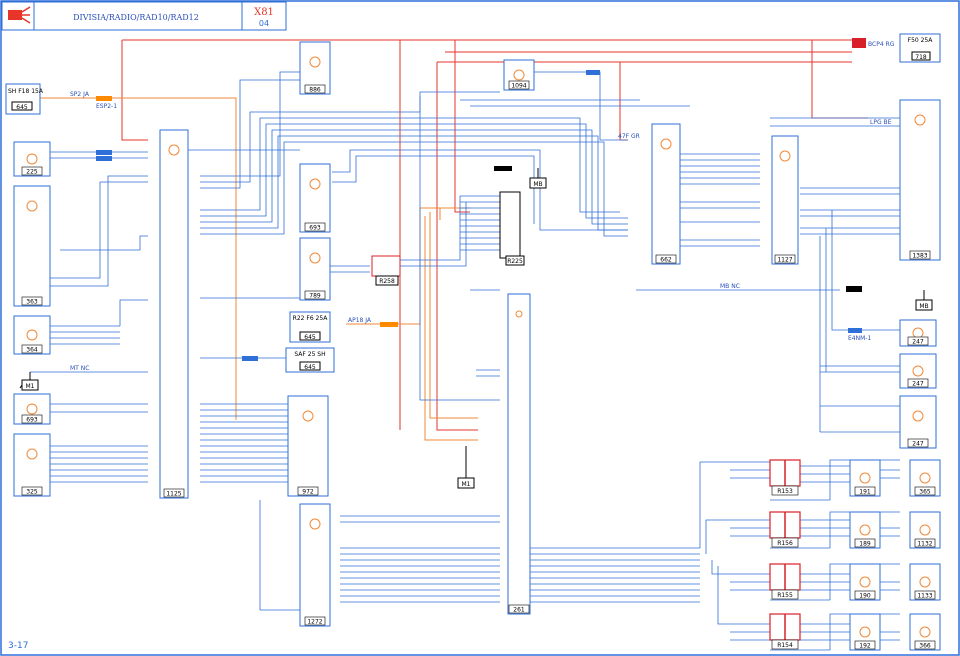  What do you see at coordinates (865, 582) in the screenshot?
I see `component-190: 190` at bounding box center [865, 582].